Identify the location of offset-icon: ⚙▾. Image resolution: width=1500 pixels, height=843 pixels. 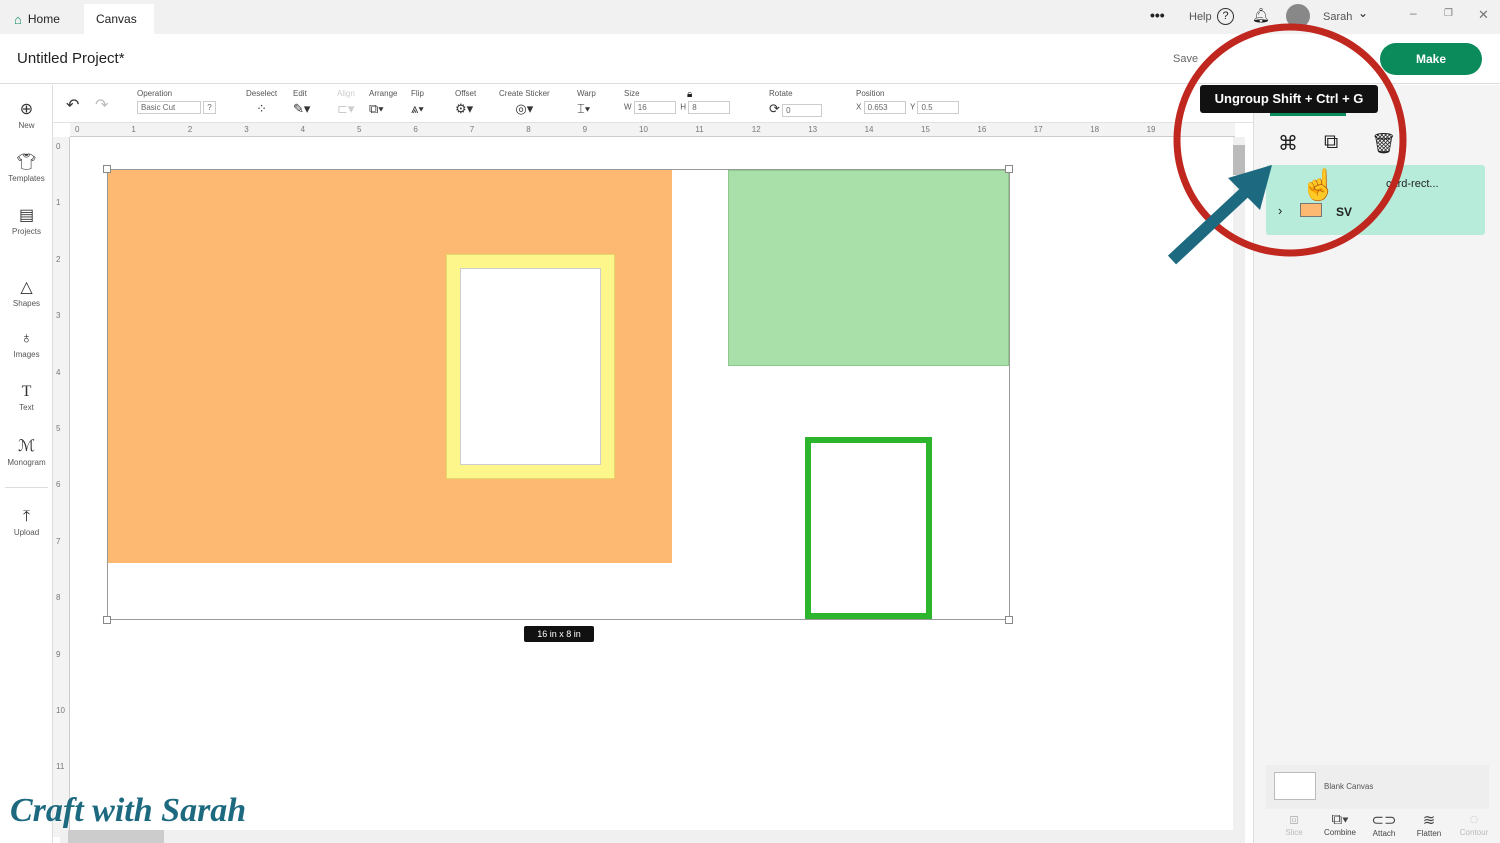
(464, 108).